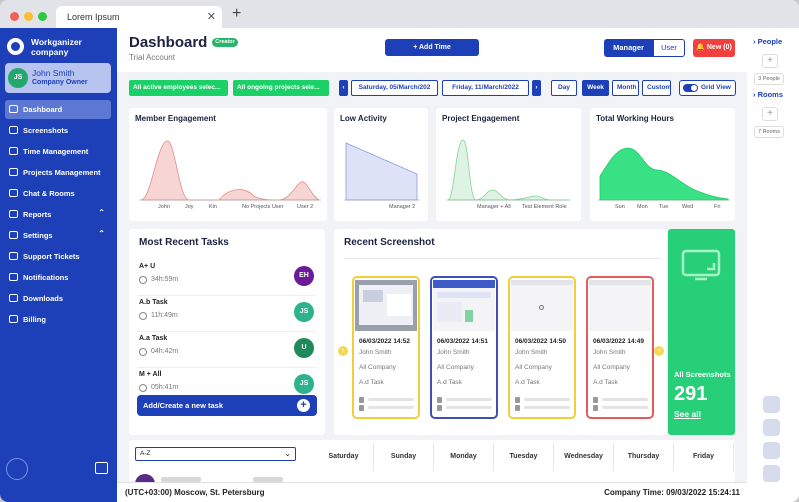 This screenshot has height=502, width=799. I want to click on sidebar-item-projects-management: Projects Management, so click(58, 172).